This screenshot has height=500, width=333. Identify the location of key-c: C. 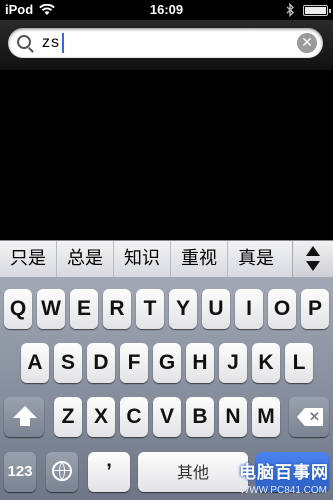
(134, 417).